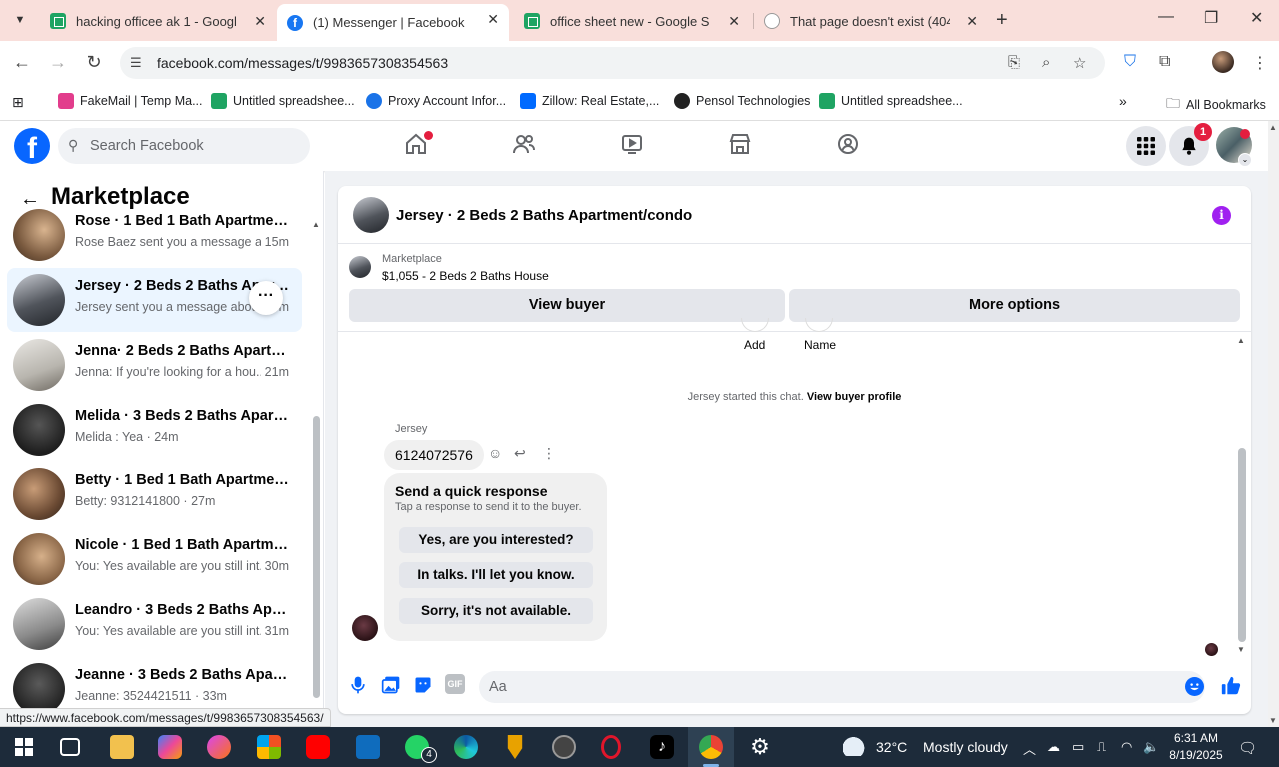  Describe the element at coordinates (1196, 738) in the screenshot. I see `clock-time: 6:31 AM` at that location.